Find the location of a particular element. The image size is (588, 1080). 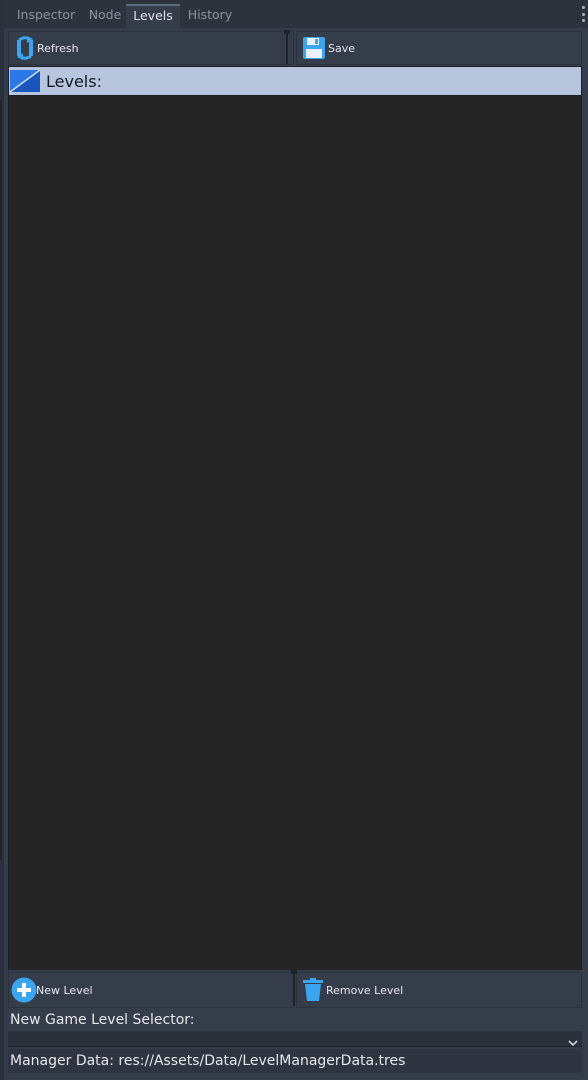

save-label: Save is located at coordinates (342, 48).